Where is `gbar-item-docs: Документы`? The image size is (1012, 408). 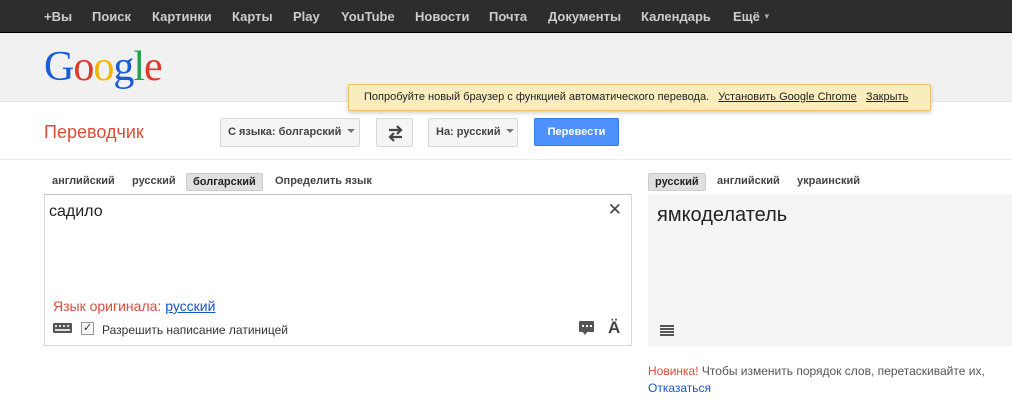 gbar-item-docs: Документы is located at coordinates (584, 16).